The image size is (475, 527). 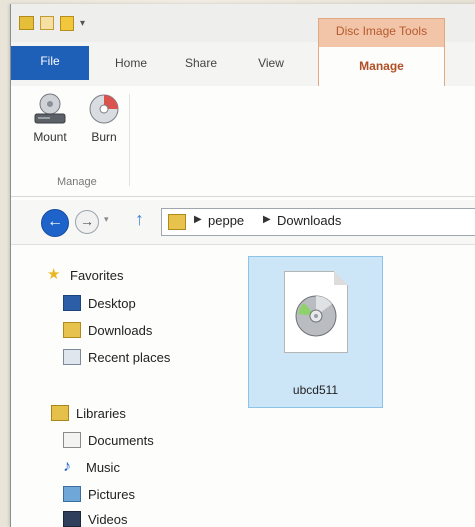 I want to click on quick-access-toolbar: ▾, so click(x=52, y=23).